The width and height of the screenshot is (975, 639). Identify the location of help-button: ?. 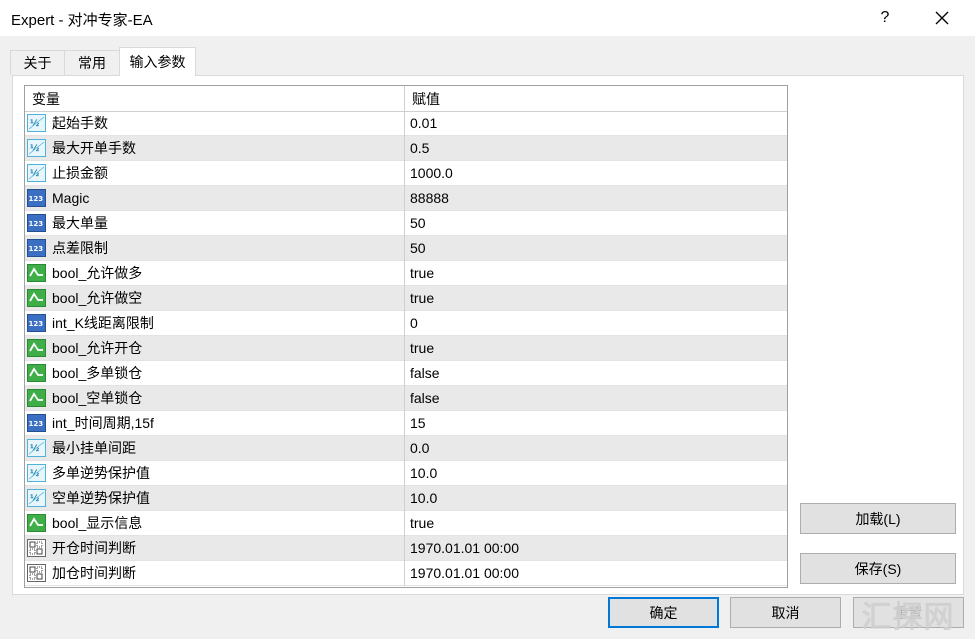
(885, 18).